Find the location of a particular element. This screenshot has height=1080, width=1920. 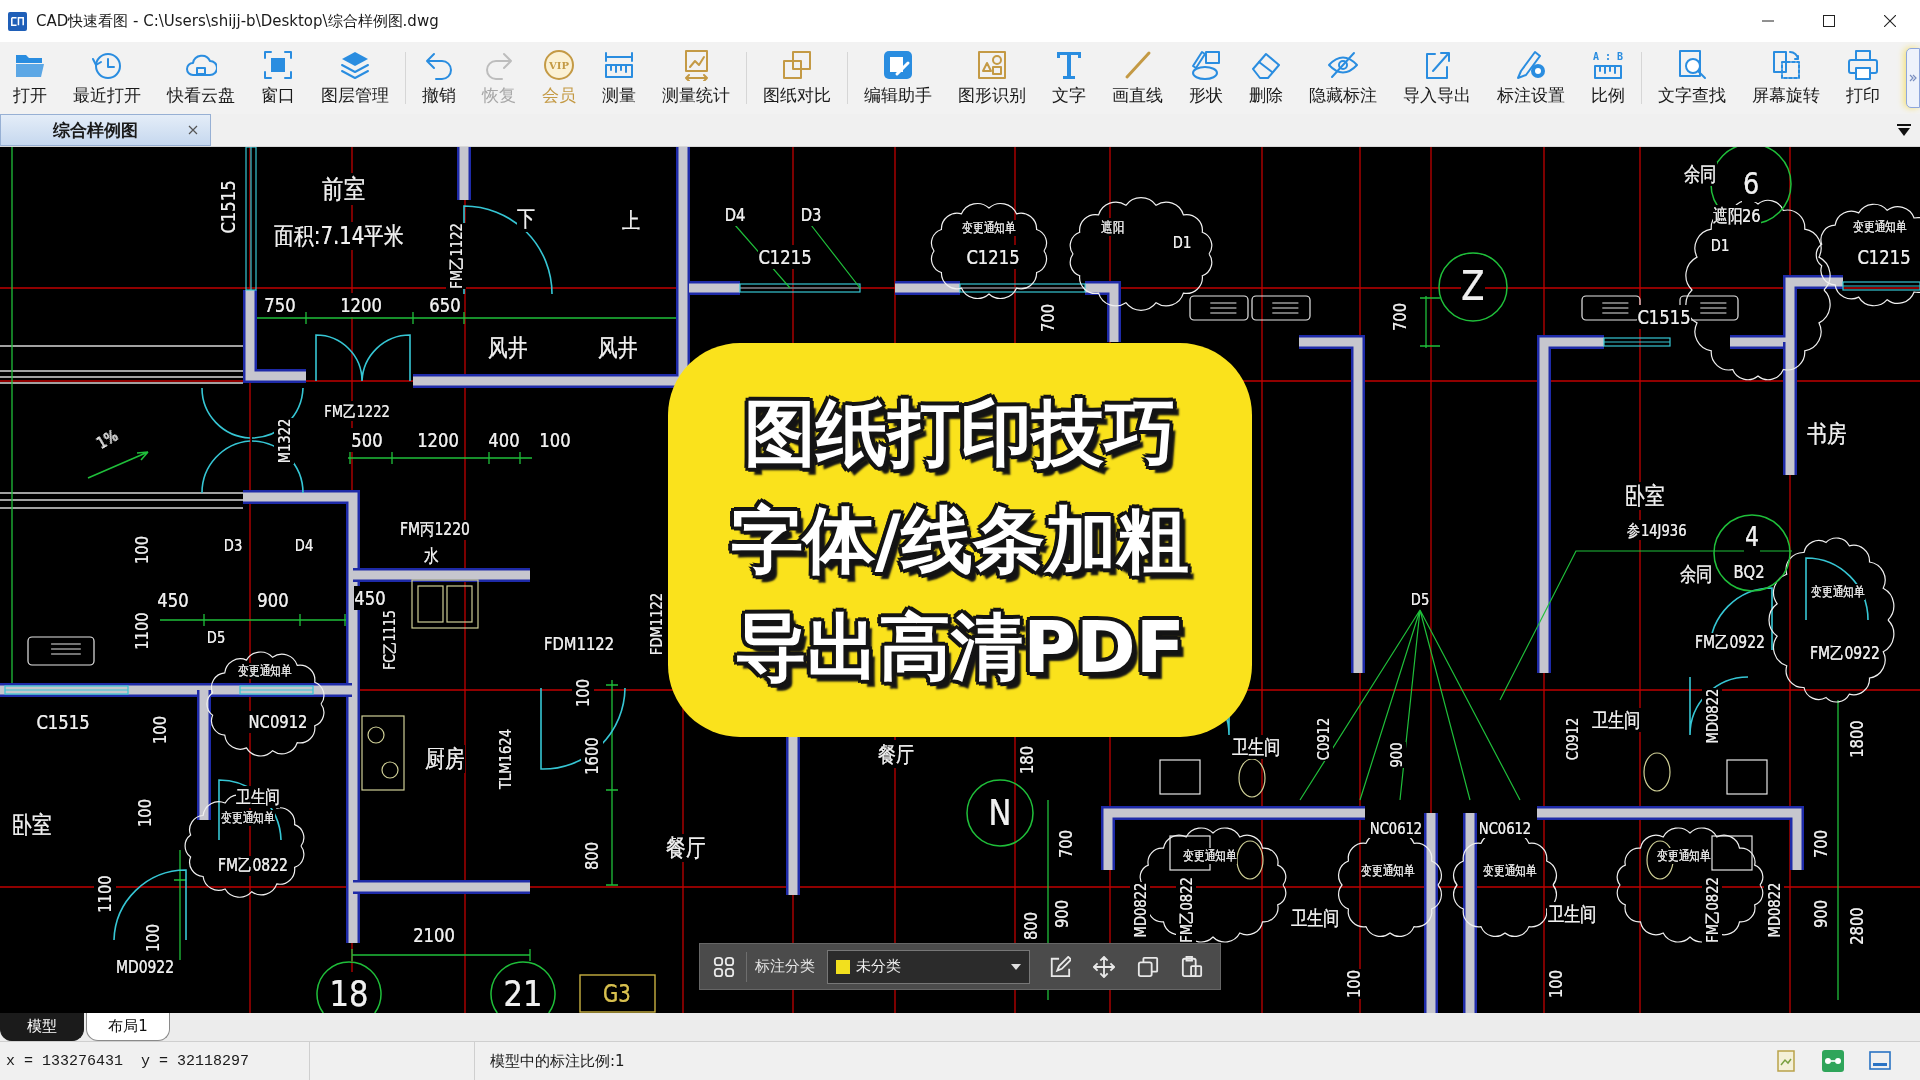

toolbar-button: 窗口 is located at coordinates (278, 78).